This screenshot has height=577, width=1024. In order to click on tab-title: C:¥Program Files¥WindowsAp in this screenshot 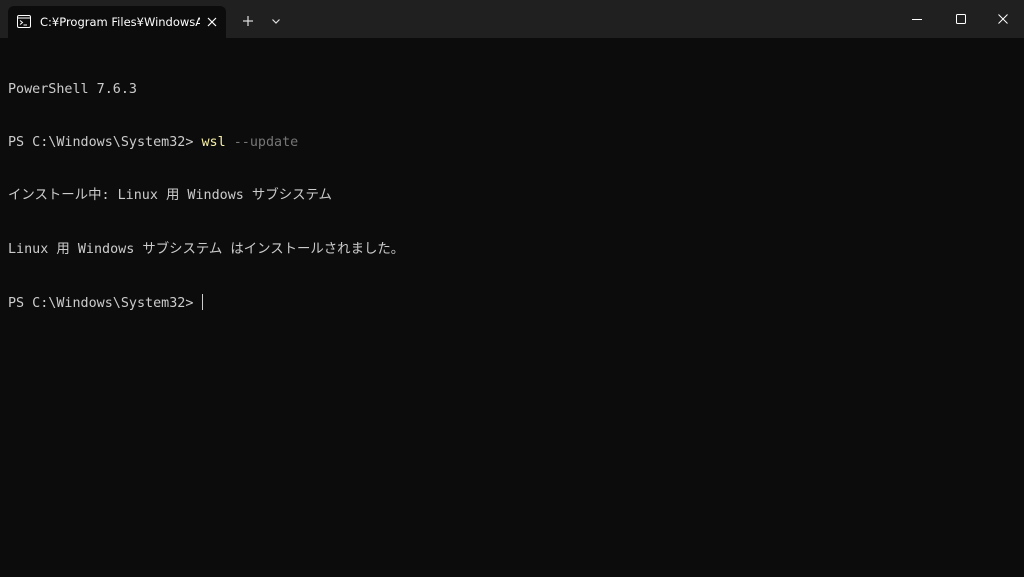, I will do `click(120, 22)`.